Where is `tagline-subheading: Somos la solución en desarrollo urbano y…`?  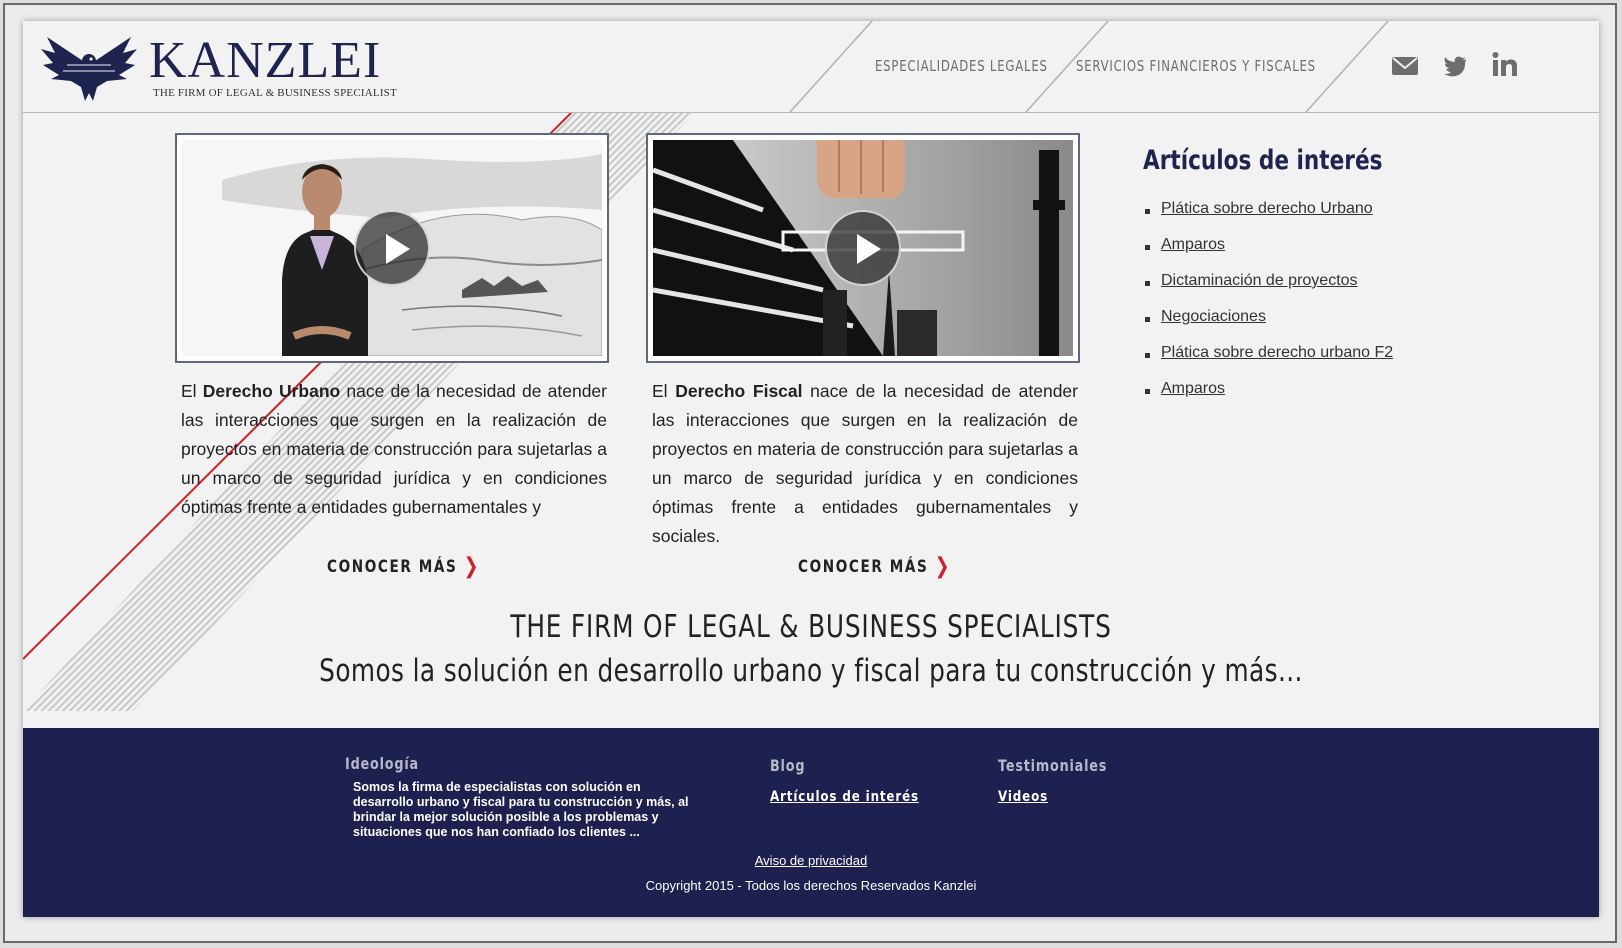 tagline-subheading: Somos la solución en desarrollo urbano y… is located at coordinates (811, 671).